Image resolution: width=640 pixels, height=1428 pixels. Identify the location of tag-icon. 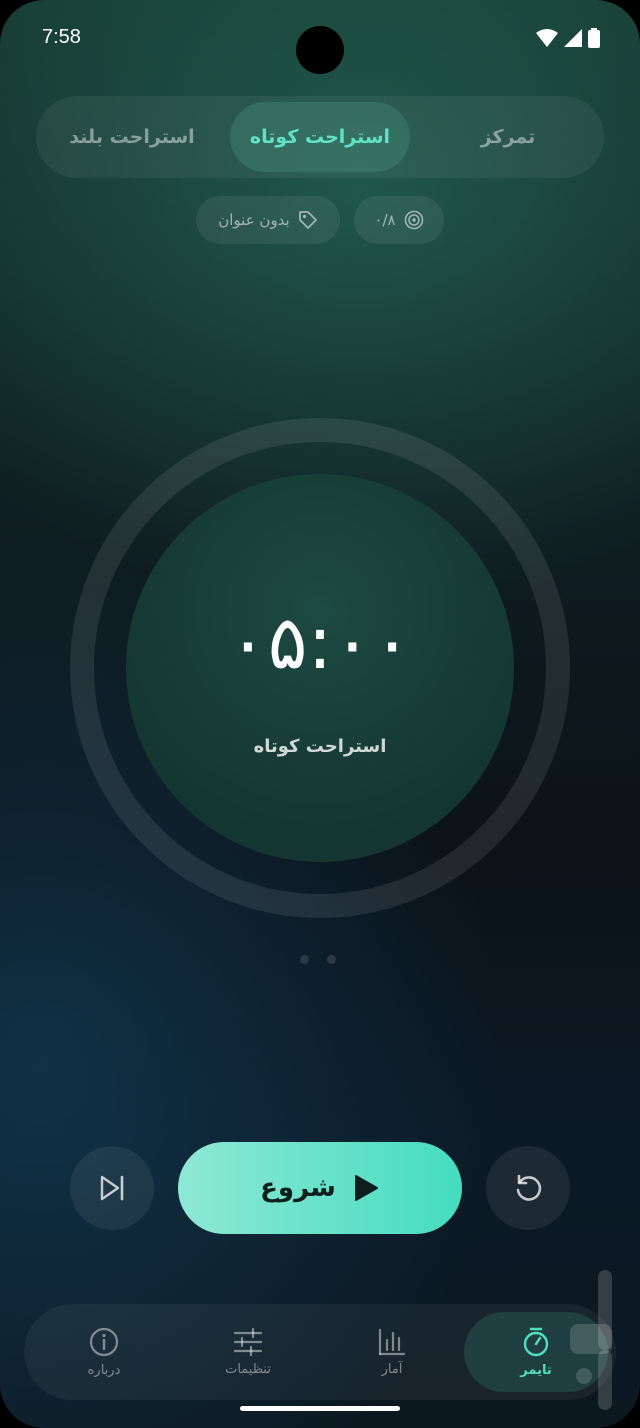
(307, 220).